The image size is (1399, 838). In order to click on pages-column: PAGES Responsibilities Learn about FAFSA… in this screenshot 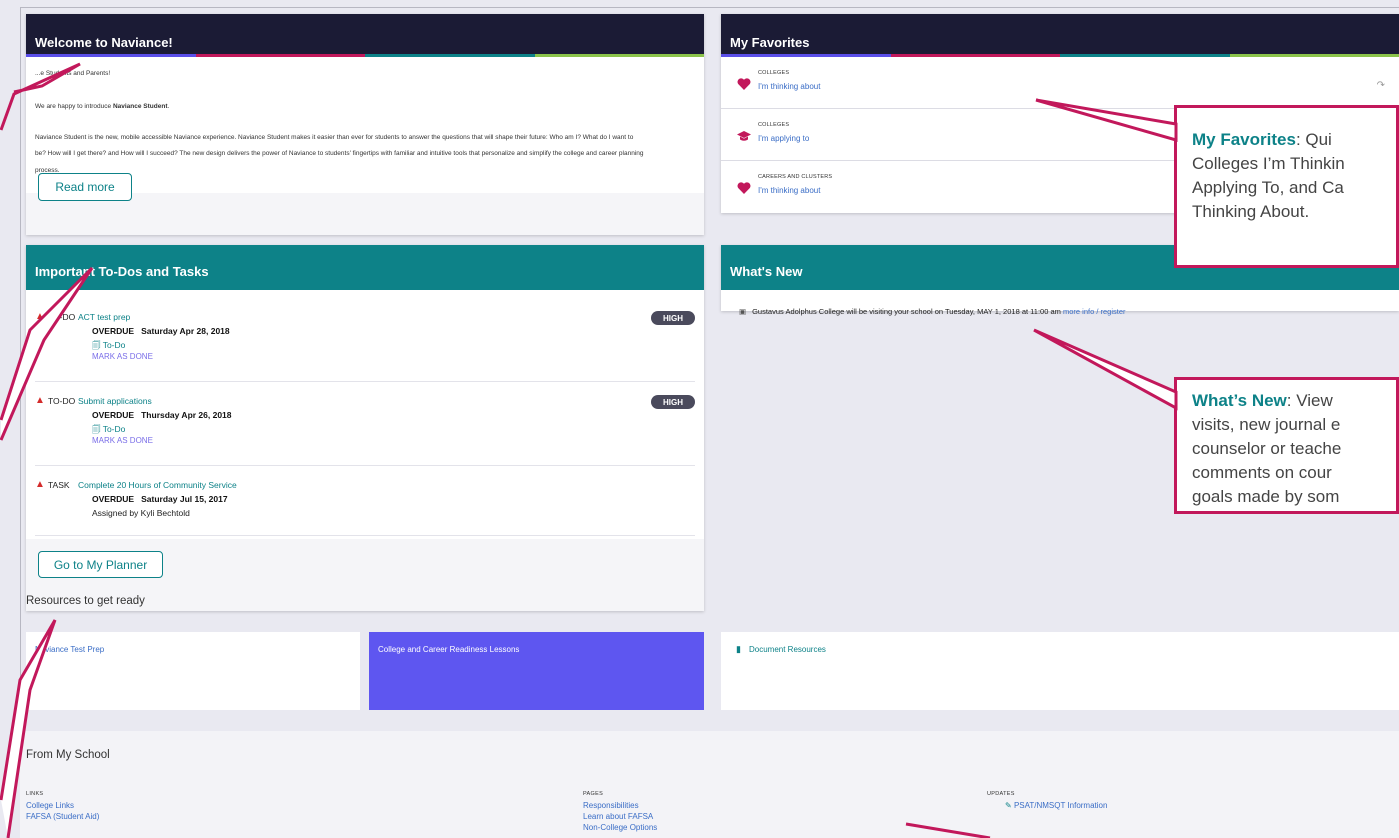, I will do `click(620, 812)`.